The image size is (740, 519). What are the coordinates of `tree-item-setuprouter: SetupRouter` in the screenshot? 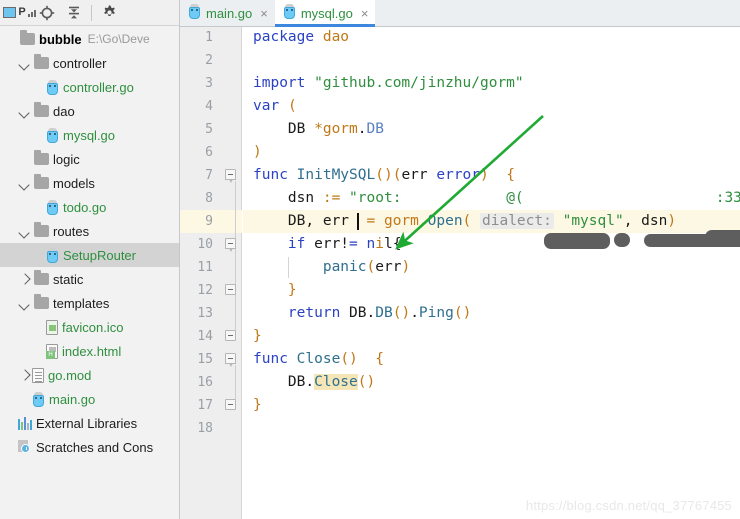 It's located at (89, 255).